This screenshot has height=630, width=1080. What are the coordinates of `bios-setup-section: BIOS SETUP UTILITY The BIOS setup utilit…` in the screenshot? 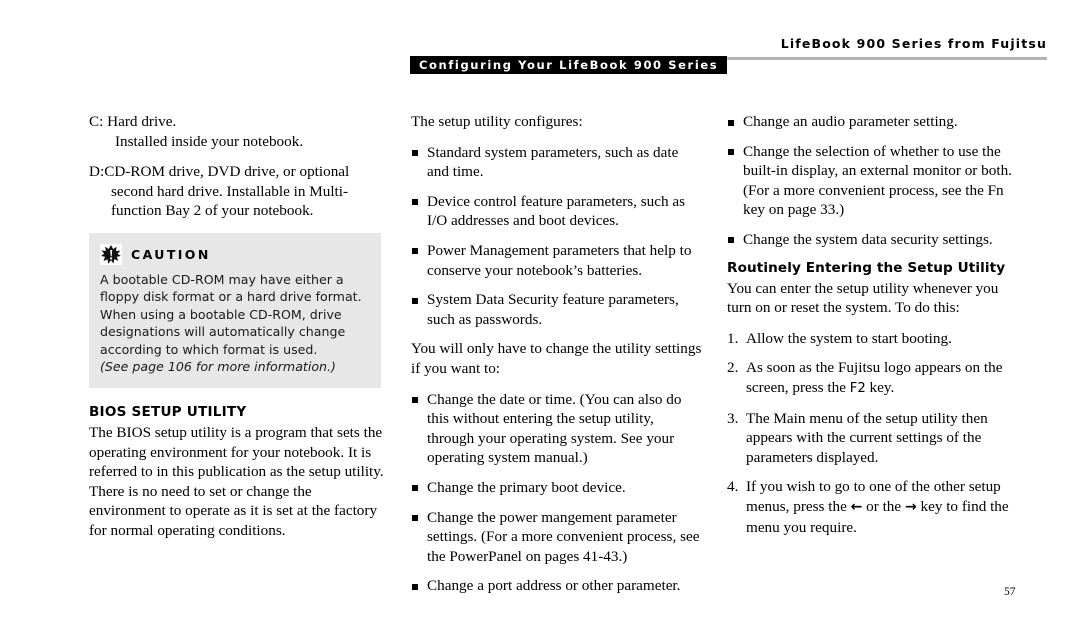 It's located at (237, 478).